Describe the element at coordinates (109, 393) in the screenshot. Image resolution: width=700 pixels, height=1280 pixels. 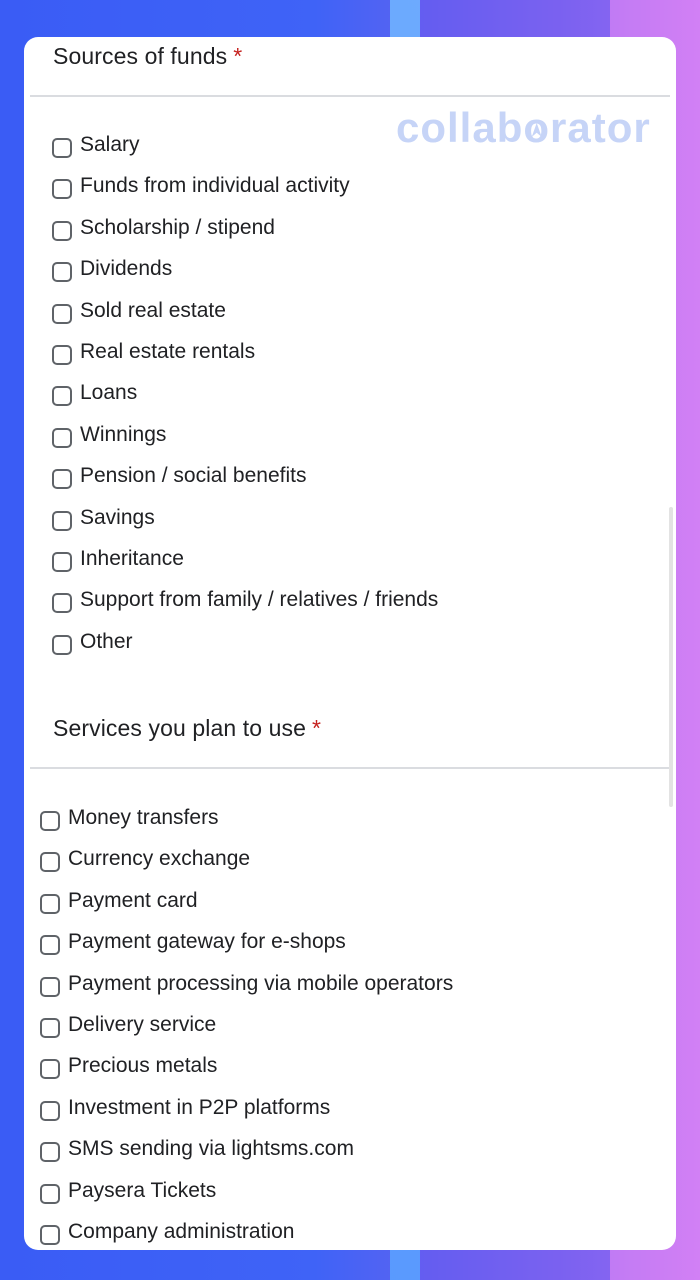
I see `checkbox-label: Loans` at that location.